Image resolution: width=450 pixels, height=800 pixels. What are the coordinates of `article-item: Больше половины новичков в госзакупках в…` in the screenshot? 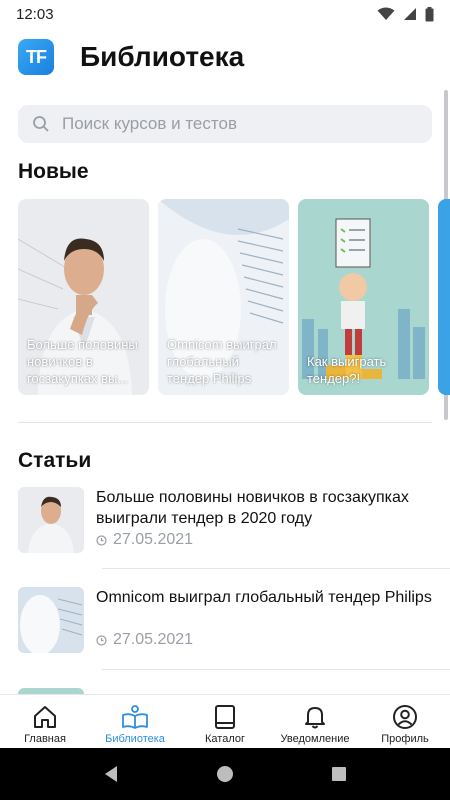 It's located at (225, 521).